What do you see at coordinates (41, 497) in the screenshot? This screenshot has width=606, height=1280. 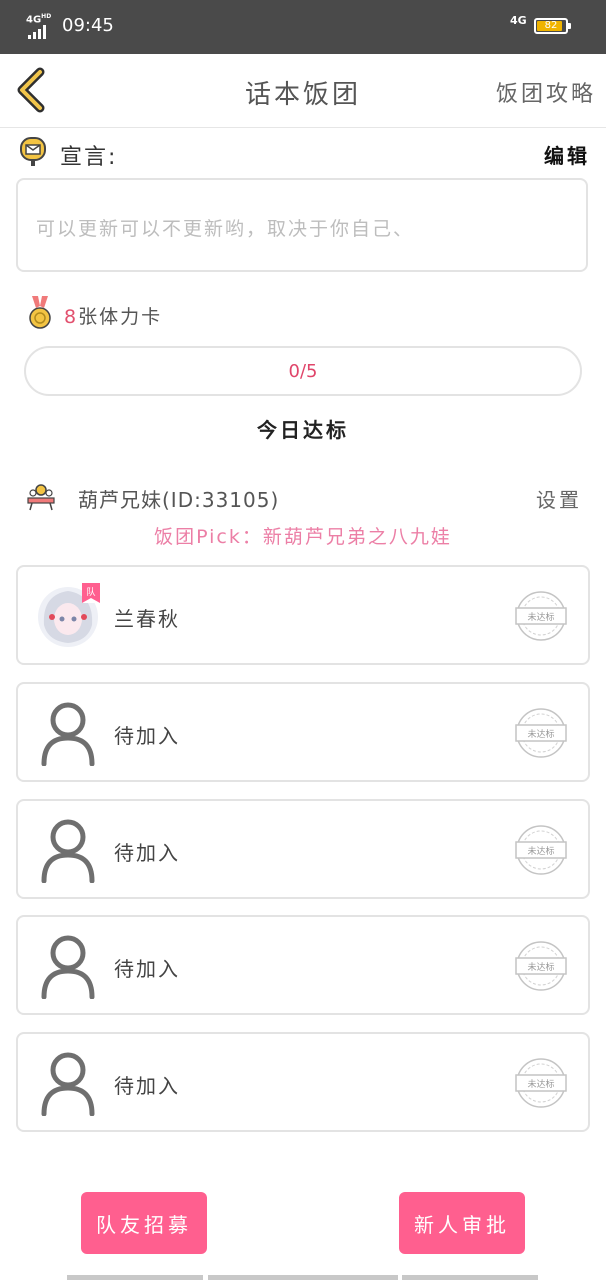 I see `group-table-icon` at bounding box center [41, 497].